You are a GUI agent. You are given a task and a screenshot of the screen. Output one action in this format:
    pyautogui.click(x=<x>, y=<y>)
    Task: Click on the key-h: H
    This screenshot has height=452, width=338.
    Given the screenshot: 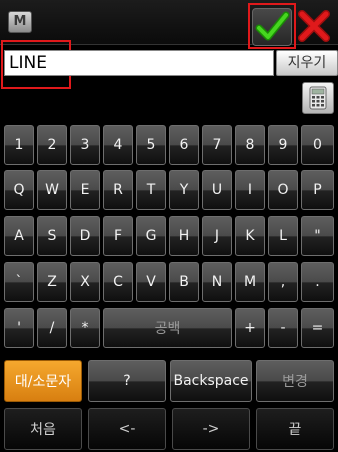 What is the action you would take?
    pyautogui.click(x=184, y=236)
    